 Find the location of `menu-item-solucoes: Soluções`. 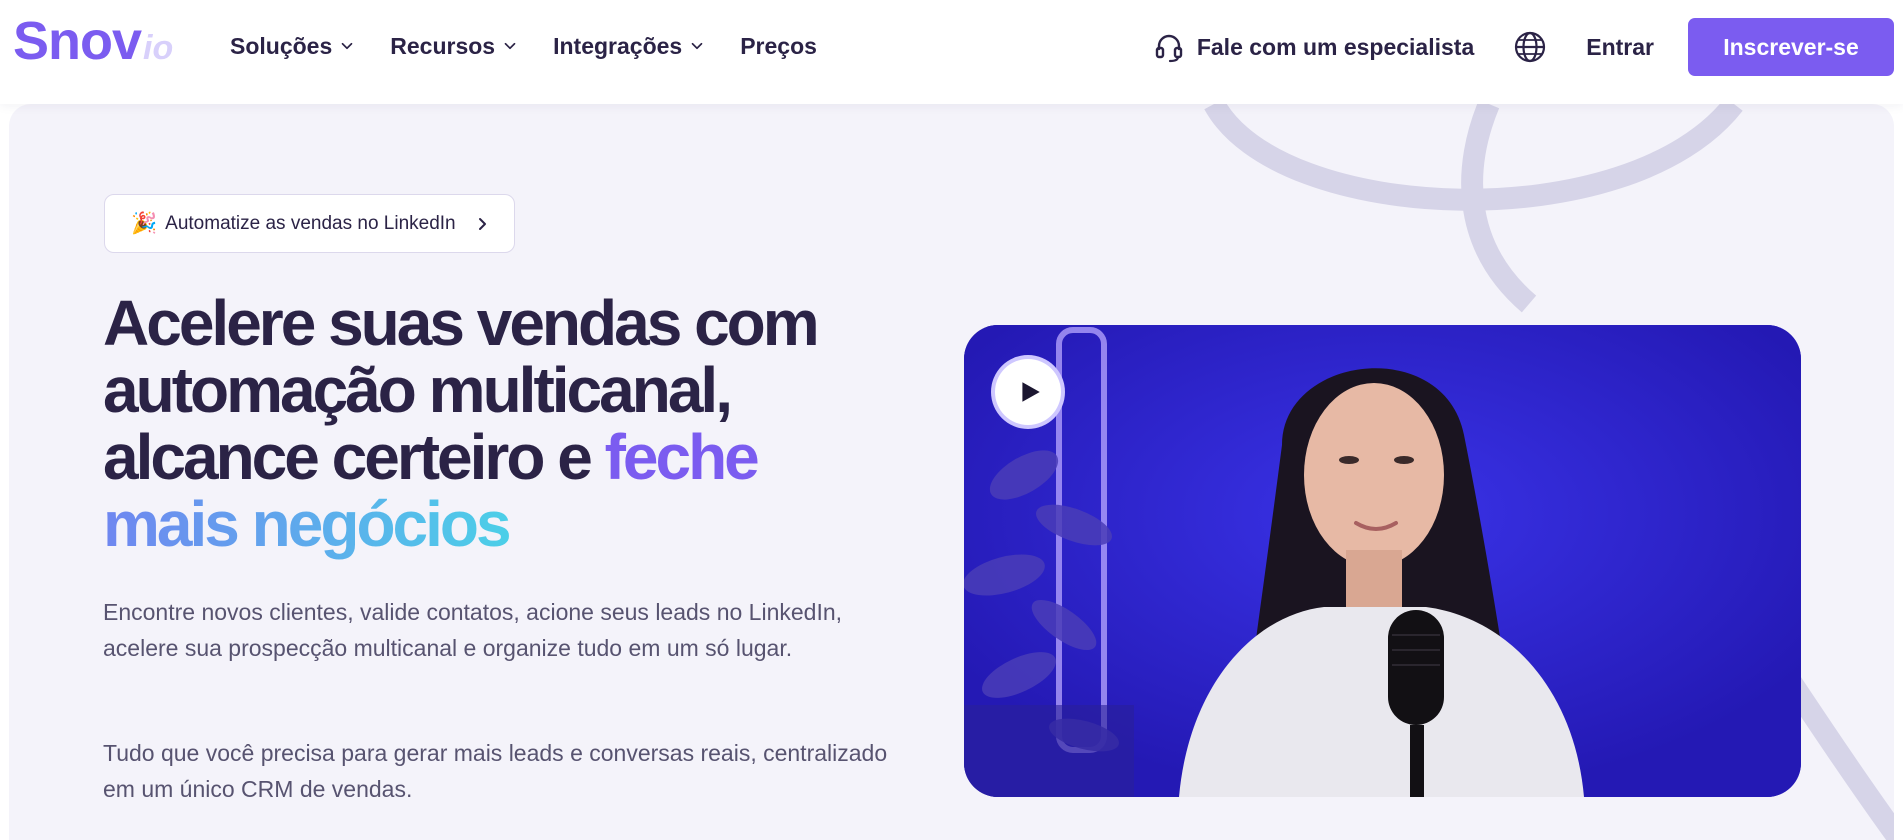

menu-item-solucoes: Soluções is located at coordinates (293, 46).